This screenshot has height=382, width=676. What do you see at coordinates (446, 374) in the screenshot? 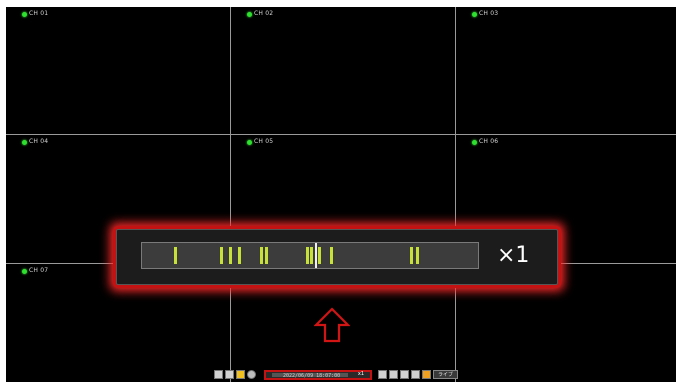
I see `live-button: ライブ` at bounding box center [446, 374].